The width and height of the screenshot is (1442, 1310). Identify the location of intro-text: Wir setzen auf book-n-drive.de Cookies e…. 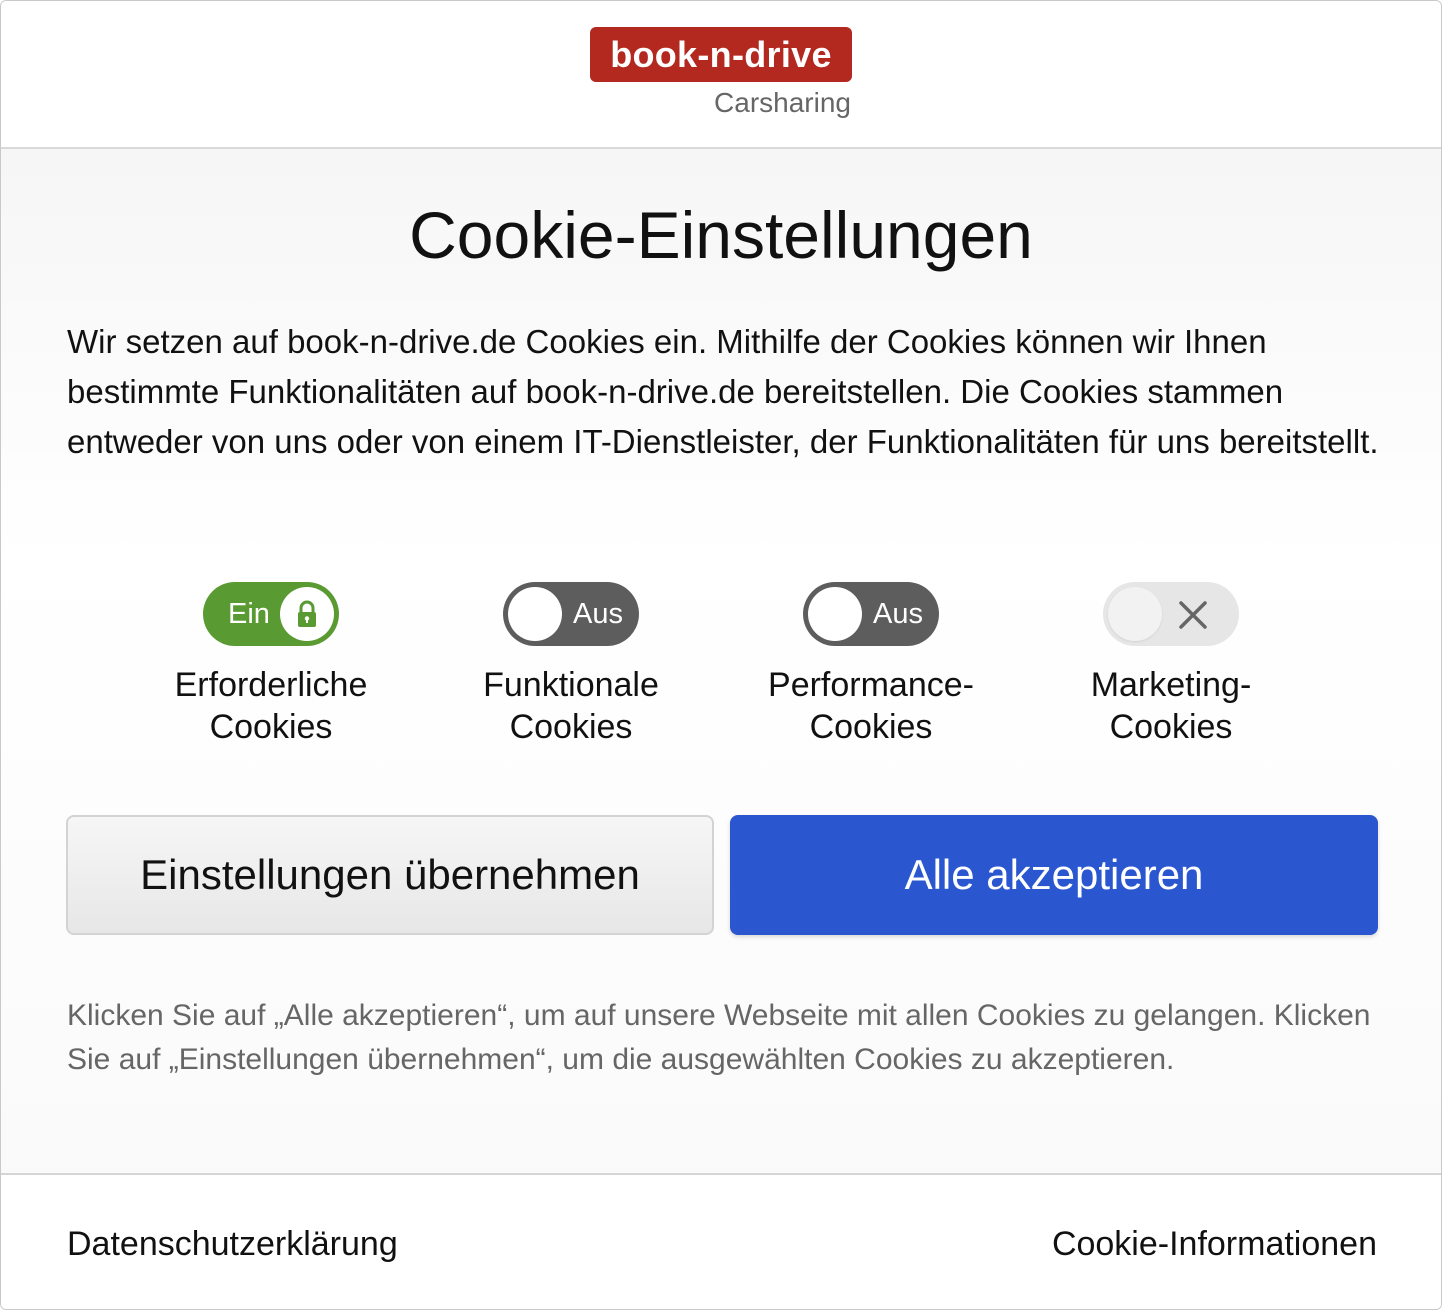
(723, 391).